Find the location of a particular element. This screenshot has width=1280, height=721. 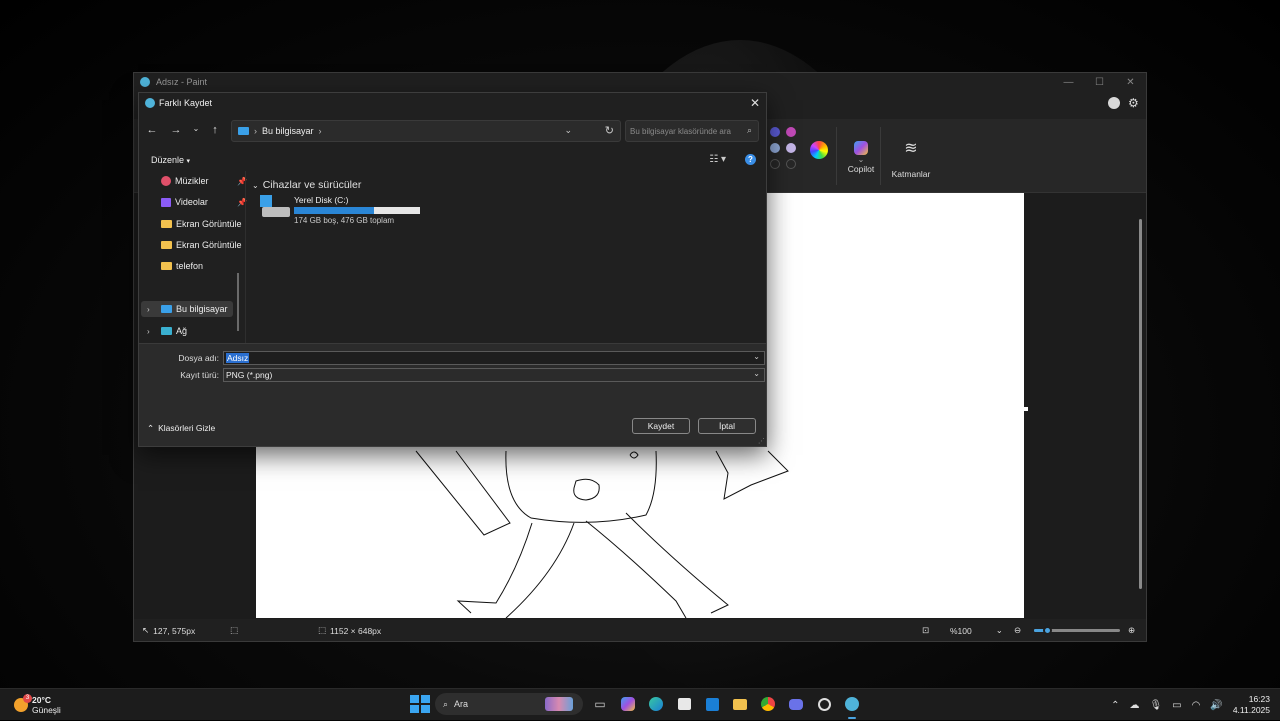

task-view-icon: ▭ is located at coordinates (600, 704).